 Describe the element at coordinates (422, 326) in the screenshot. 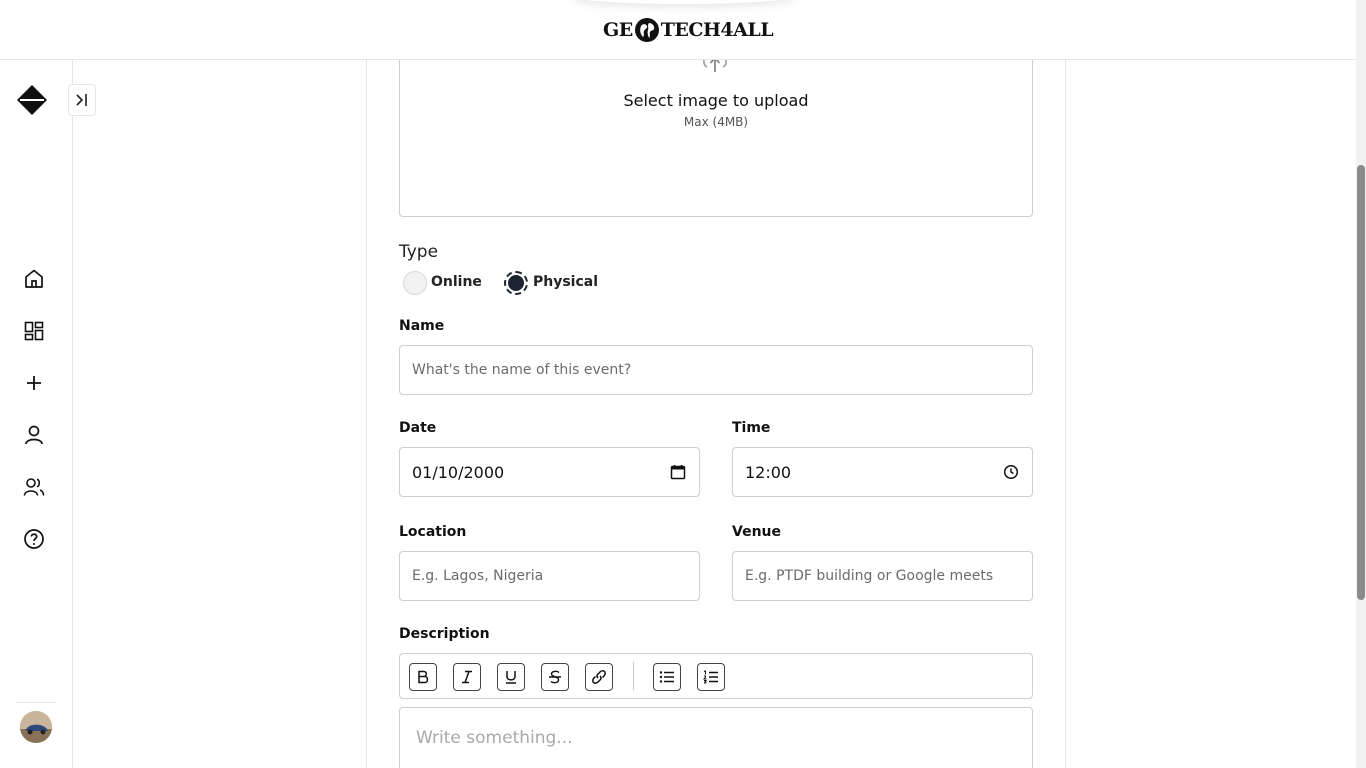

I see `name-label: Name` at that location.